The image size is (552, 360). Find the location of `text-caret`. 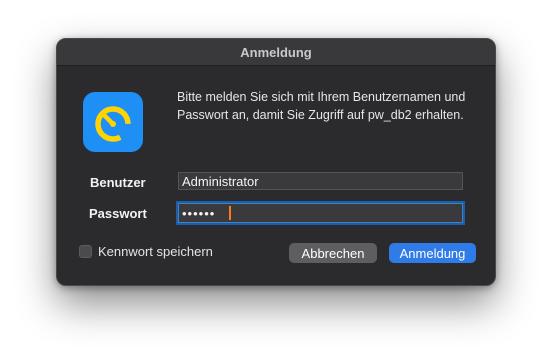

text-caret is located at coordinates (230, 213).